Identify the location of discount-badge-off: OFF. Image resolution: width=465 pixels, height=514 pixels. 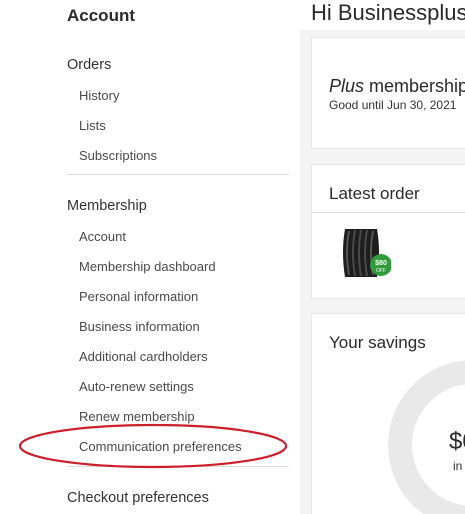
(381, 271).